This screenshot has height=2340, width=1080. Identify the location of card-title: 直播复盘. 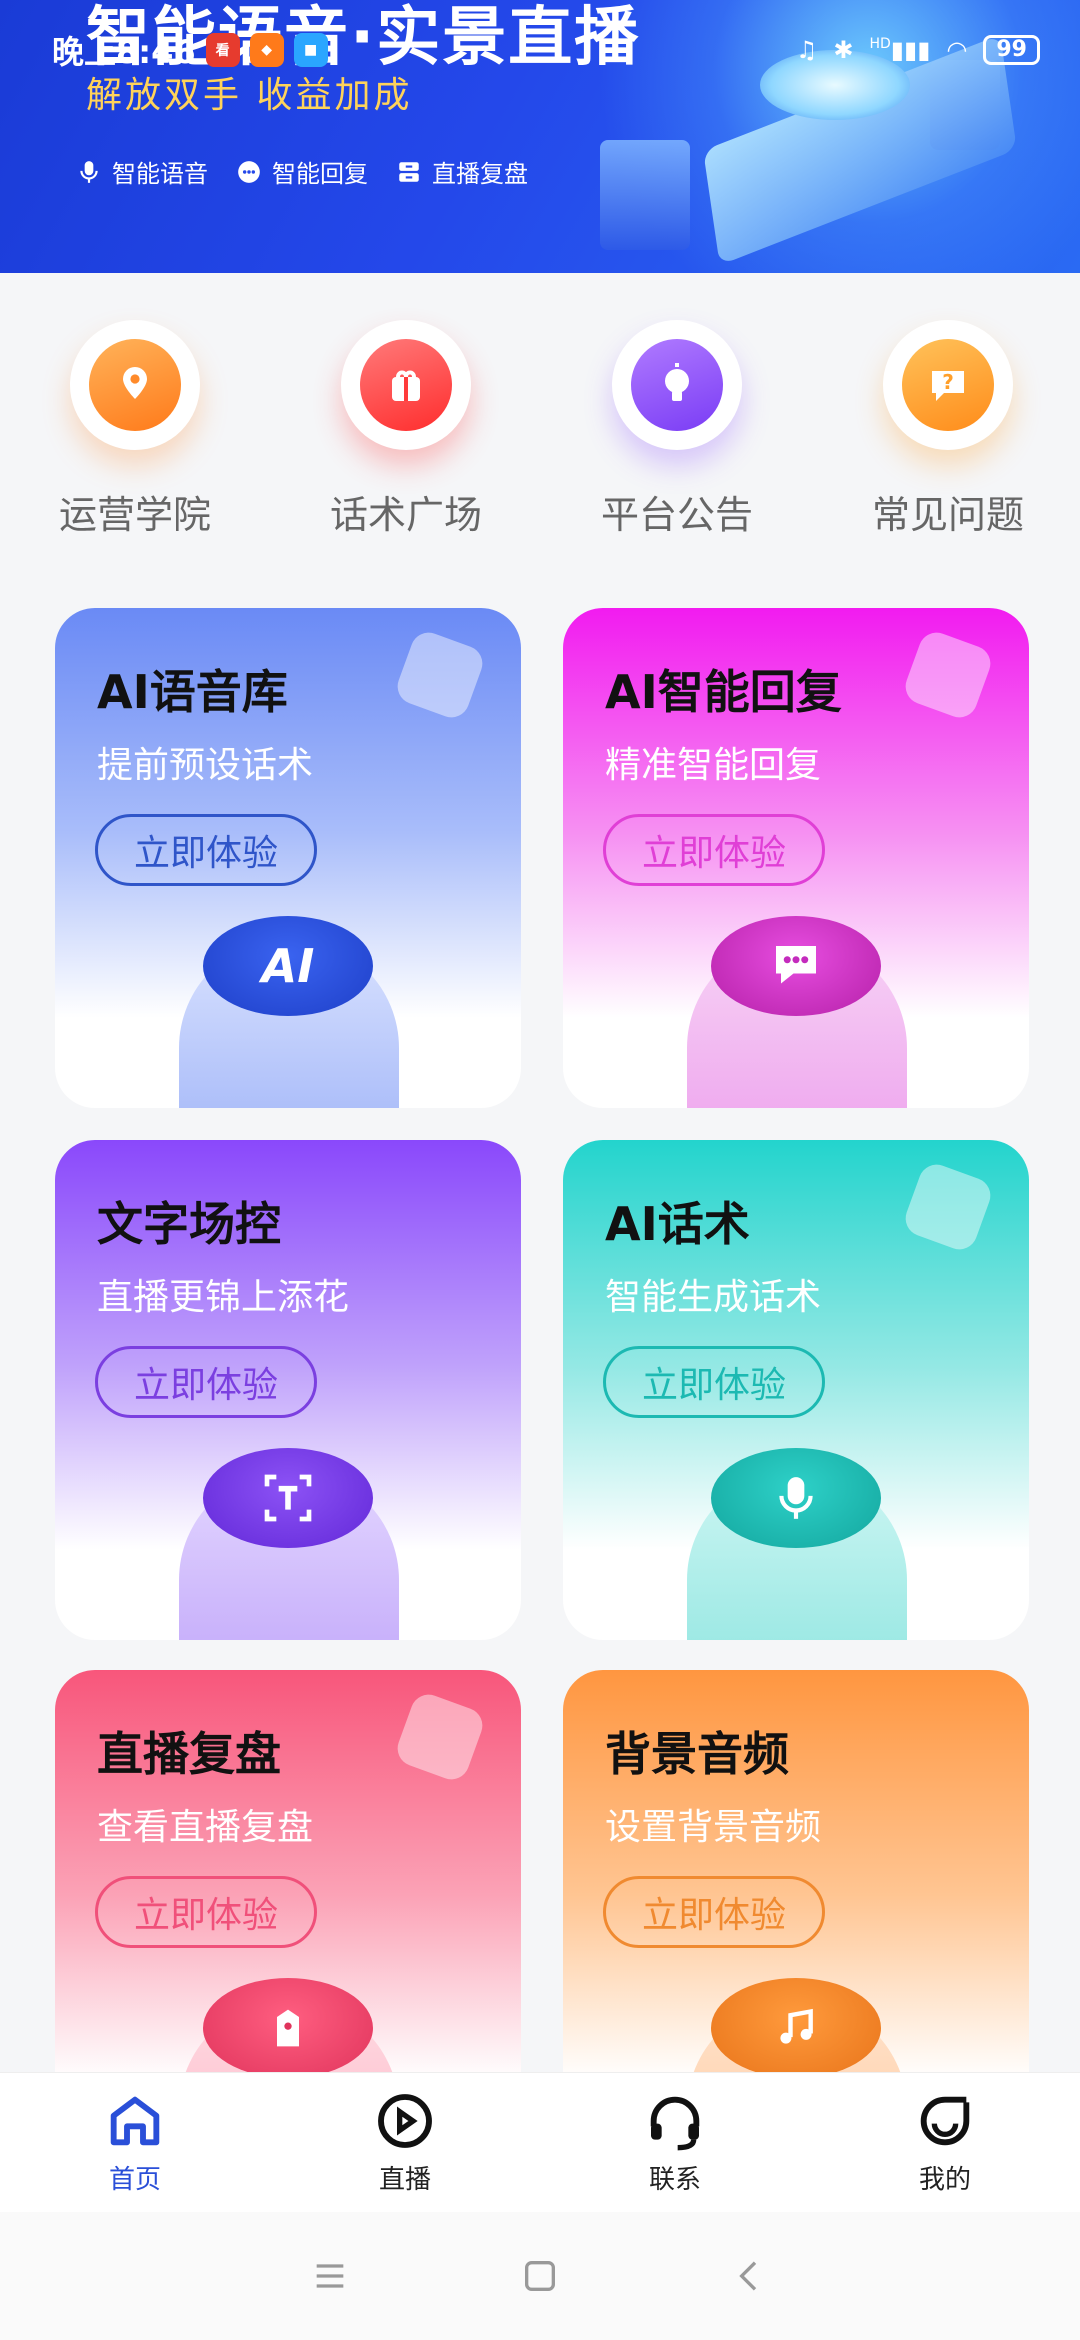
(189, 1754).